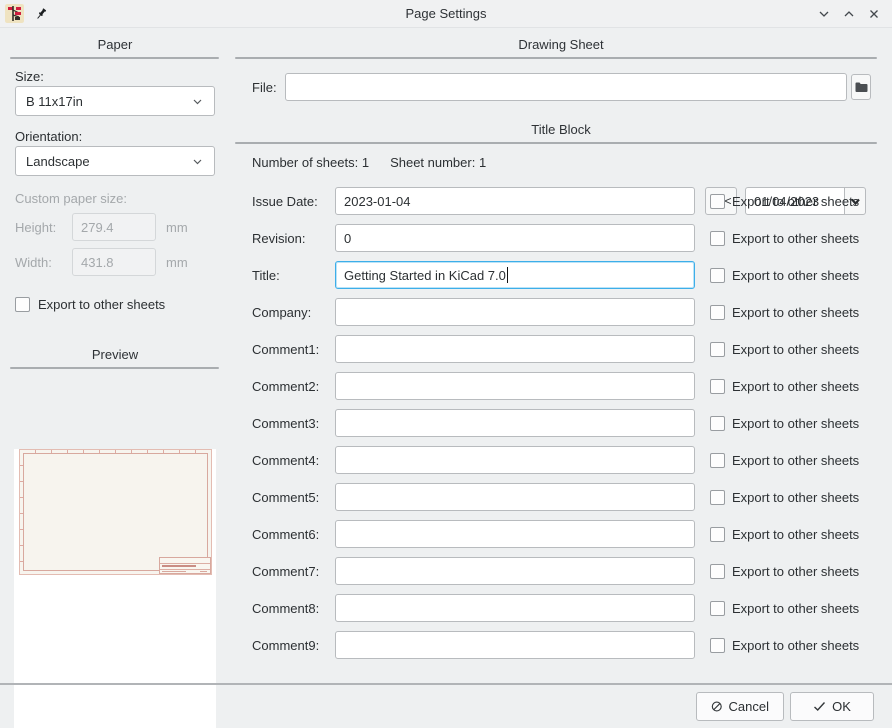 This screenshot has height=728, width=892. Describe the element at coordinates (266, 275) in the screenshot. I see `title-label: Title:` at that location.